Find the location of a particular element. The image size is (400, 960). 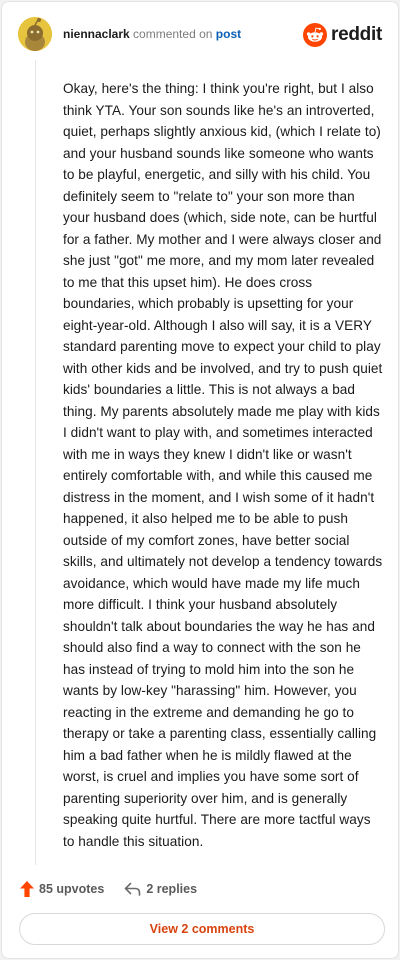

user-avatar is located at coordinates (35, 34).